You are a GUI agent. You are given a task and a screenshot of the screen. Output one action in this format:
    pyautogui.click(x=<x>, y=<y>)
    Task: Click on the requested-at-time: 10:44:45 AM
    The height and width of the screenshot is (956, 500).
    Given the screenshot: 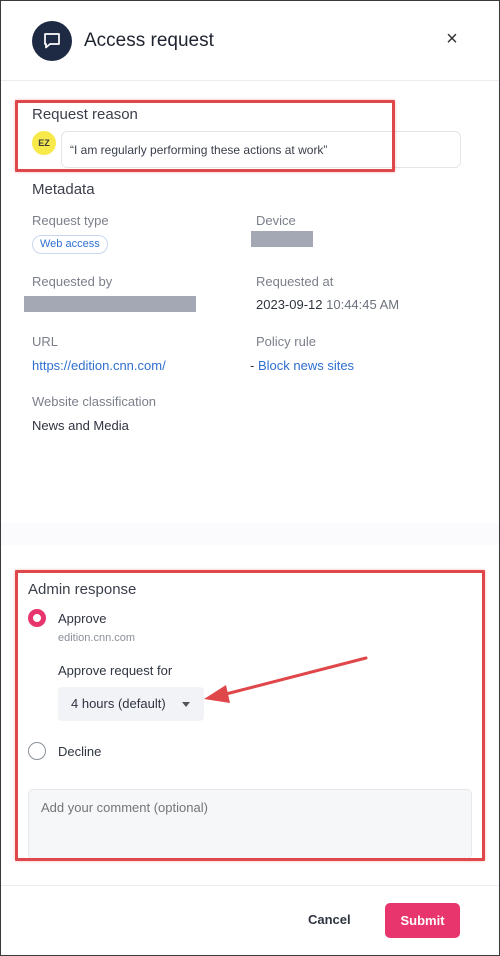 What is the action you would take?
    pyautogui.click(x=363, y=304)
    